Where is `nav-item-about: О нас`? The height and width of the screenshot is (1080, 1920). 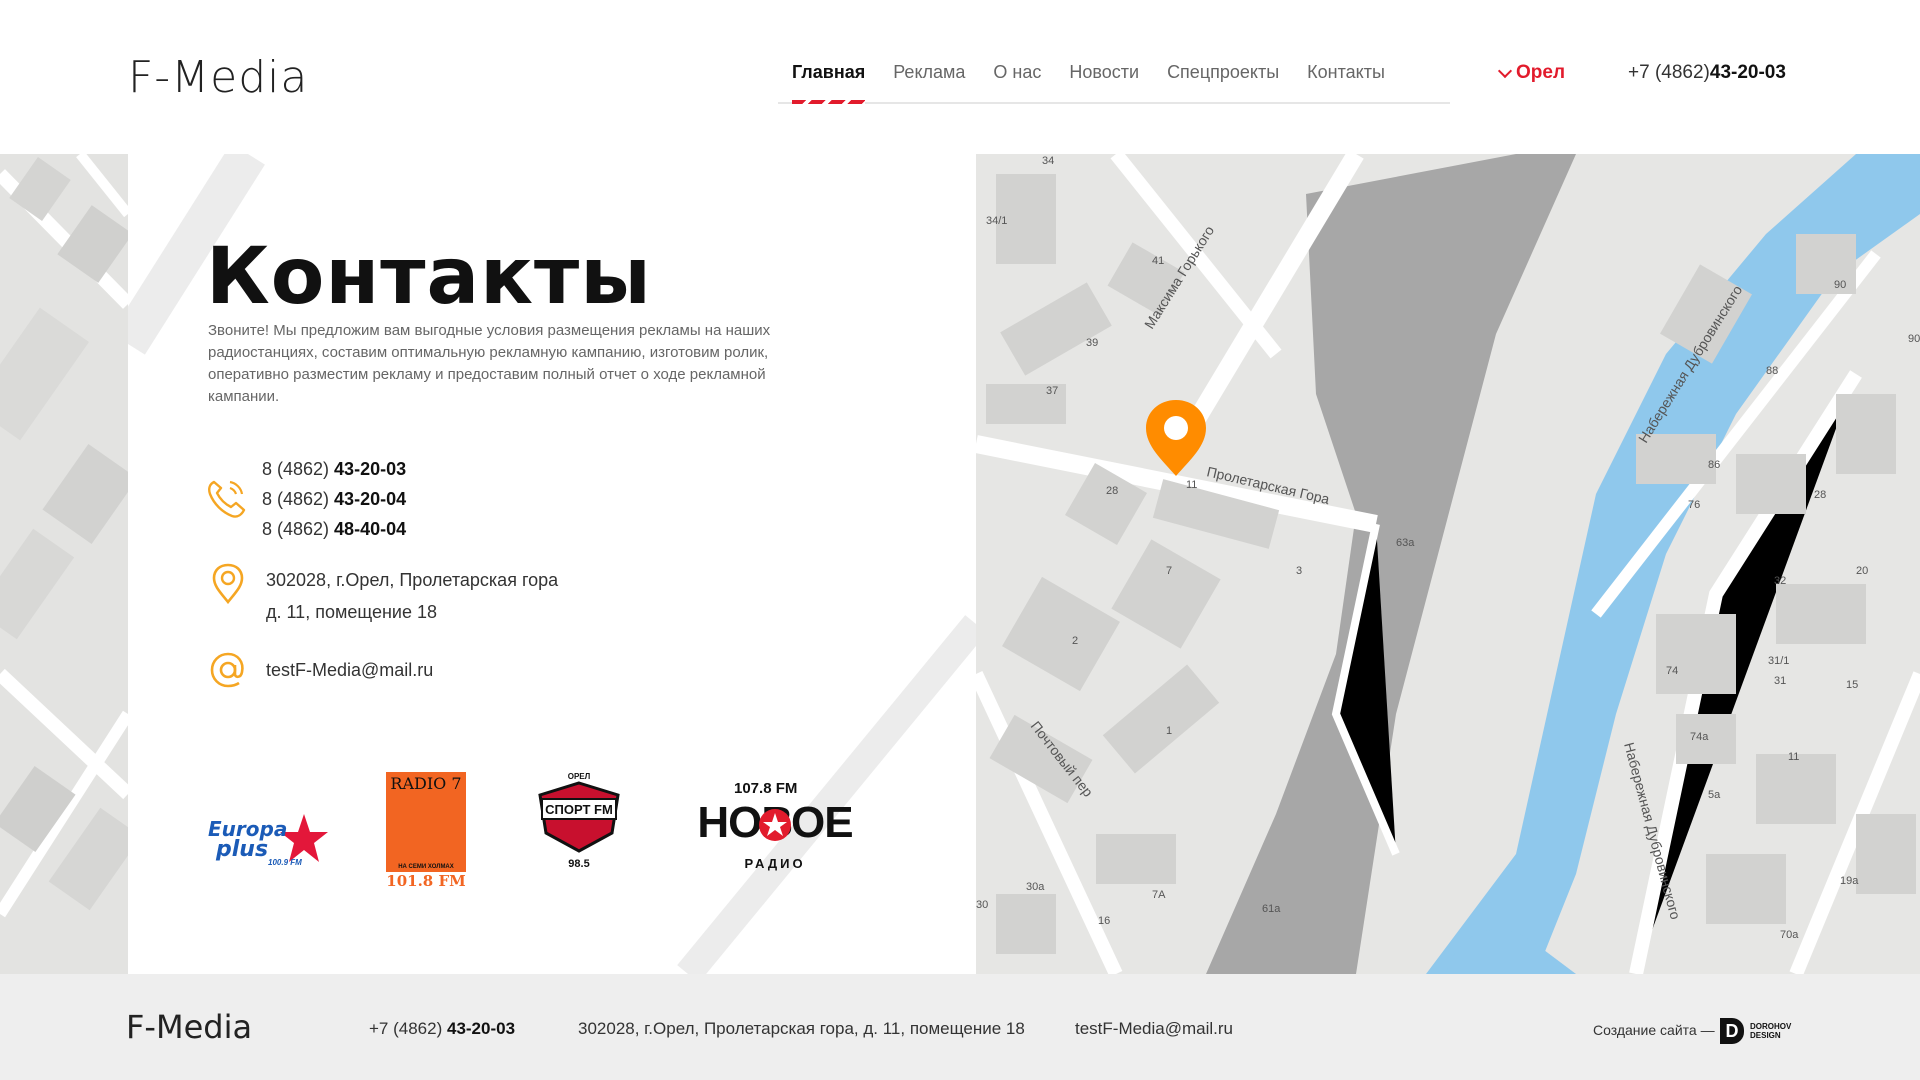
nav-item-about: О нас is located at coordinates (1017, 80).